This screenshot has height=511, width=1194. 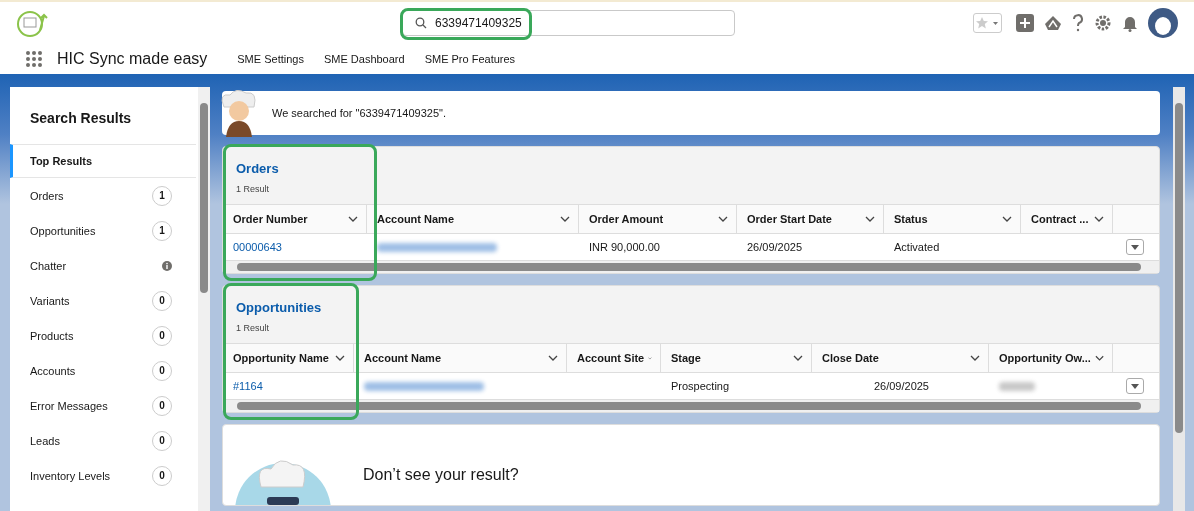 What do you see at coordinates (1025, 23) in the screenshot?
I see `add-icon` at bounding box center [1025, 23].